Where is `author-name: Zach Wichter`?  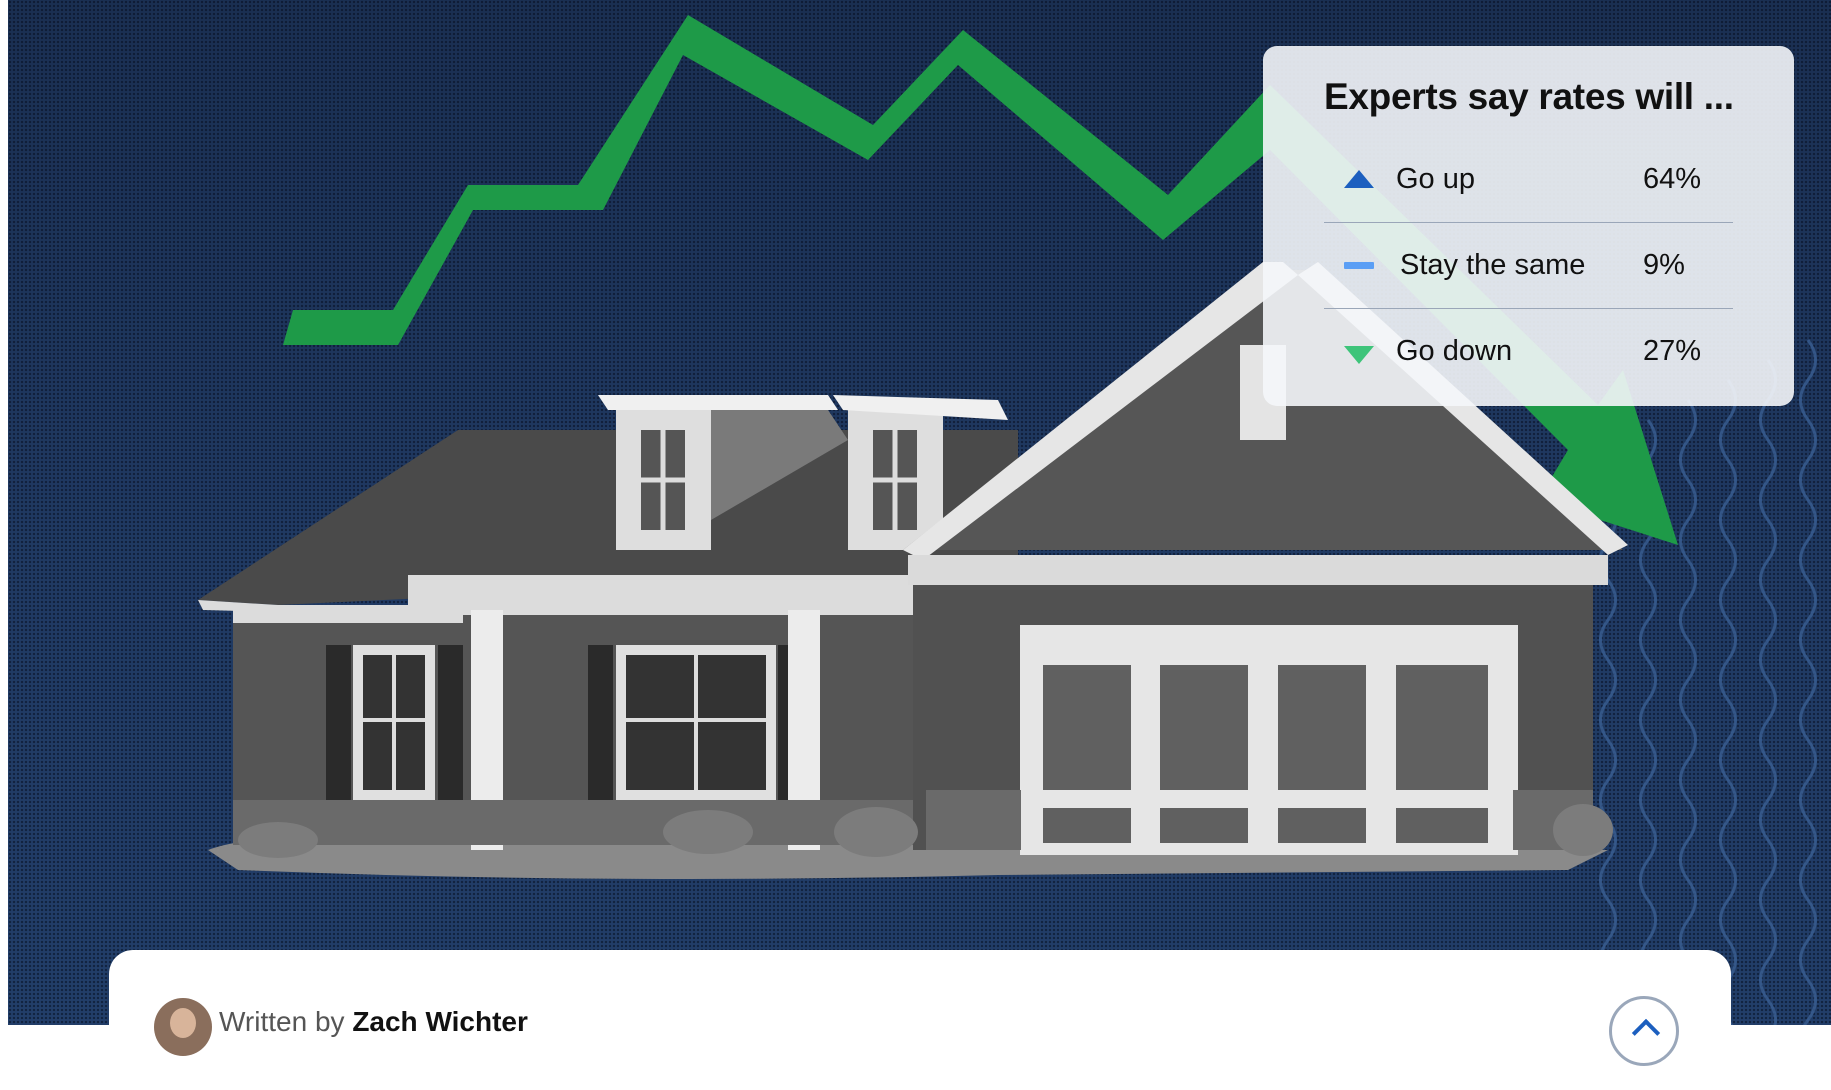
author-name: Zach Wichter is located at coordinates (440, 1021).